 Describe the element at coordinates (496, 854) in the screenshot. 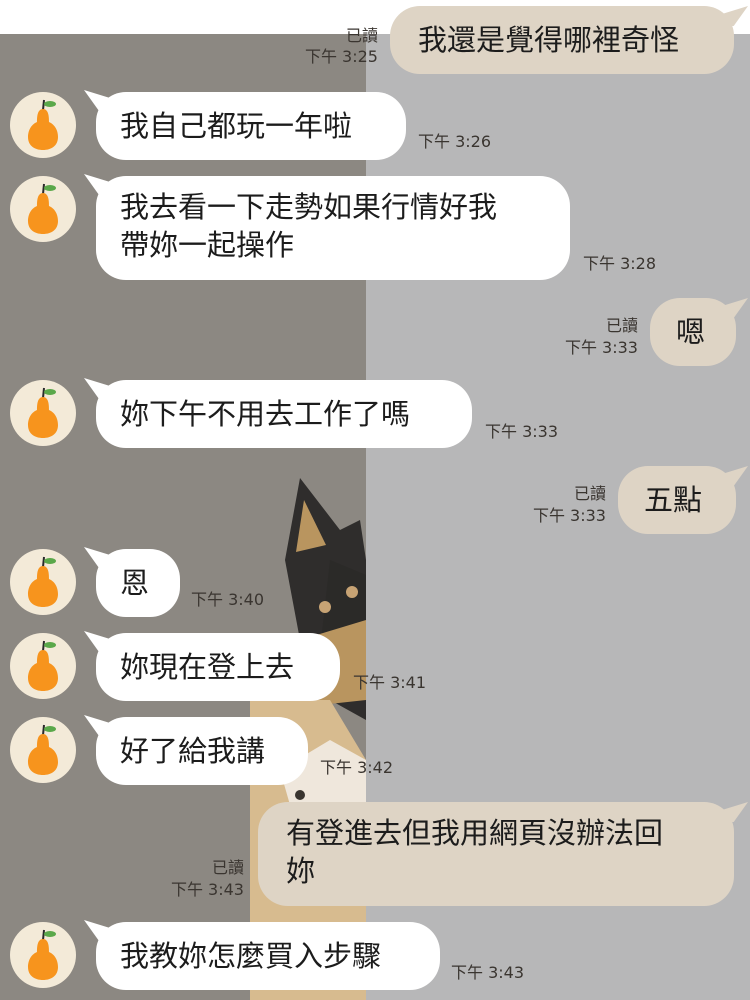

I see `message-bubble: 有登進去但我用網頁沒辦法回 妳` at that location.